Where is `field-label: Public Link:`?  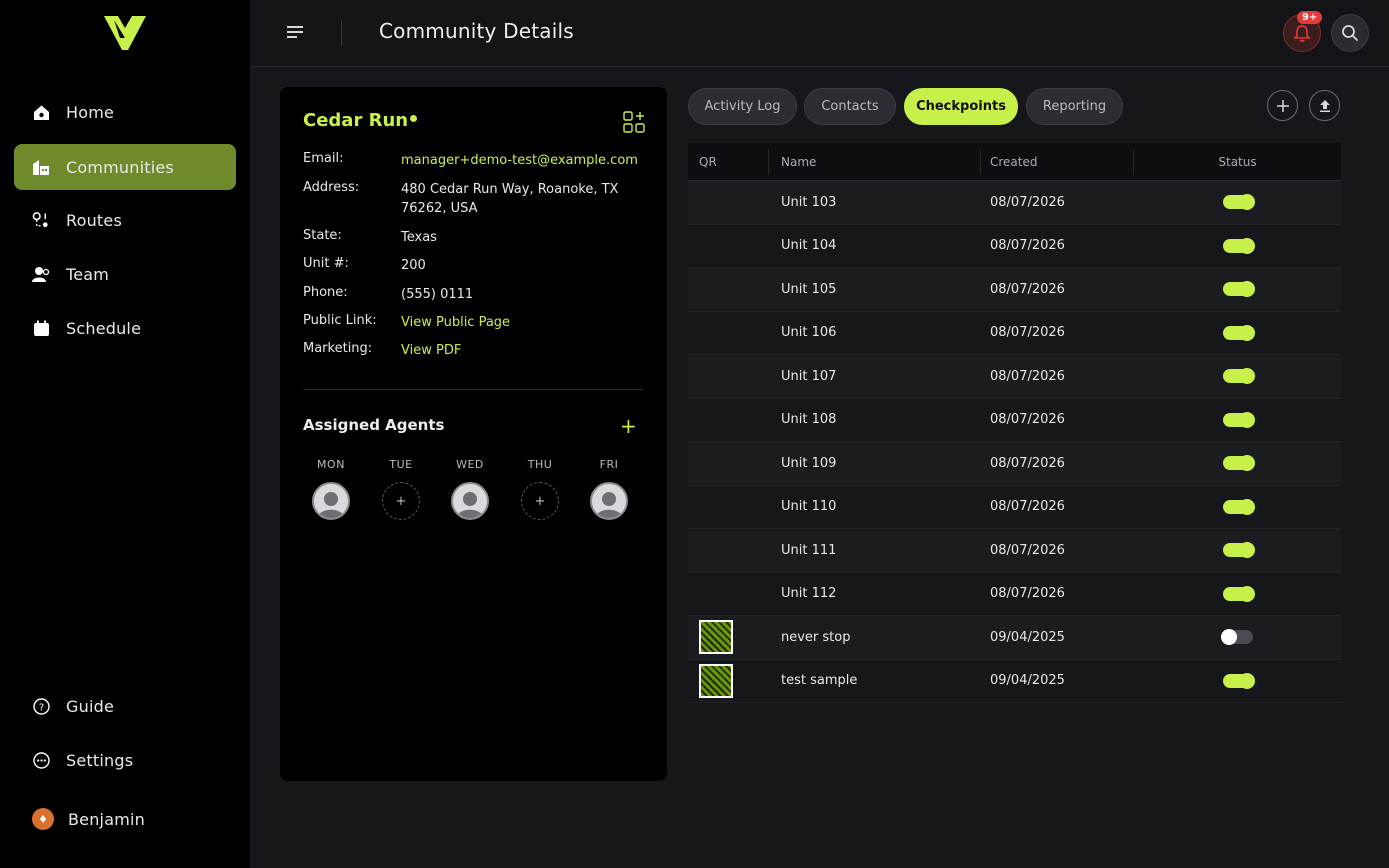
field-label: Public Link: is located at coordinates (340, 320).